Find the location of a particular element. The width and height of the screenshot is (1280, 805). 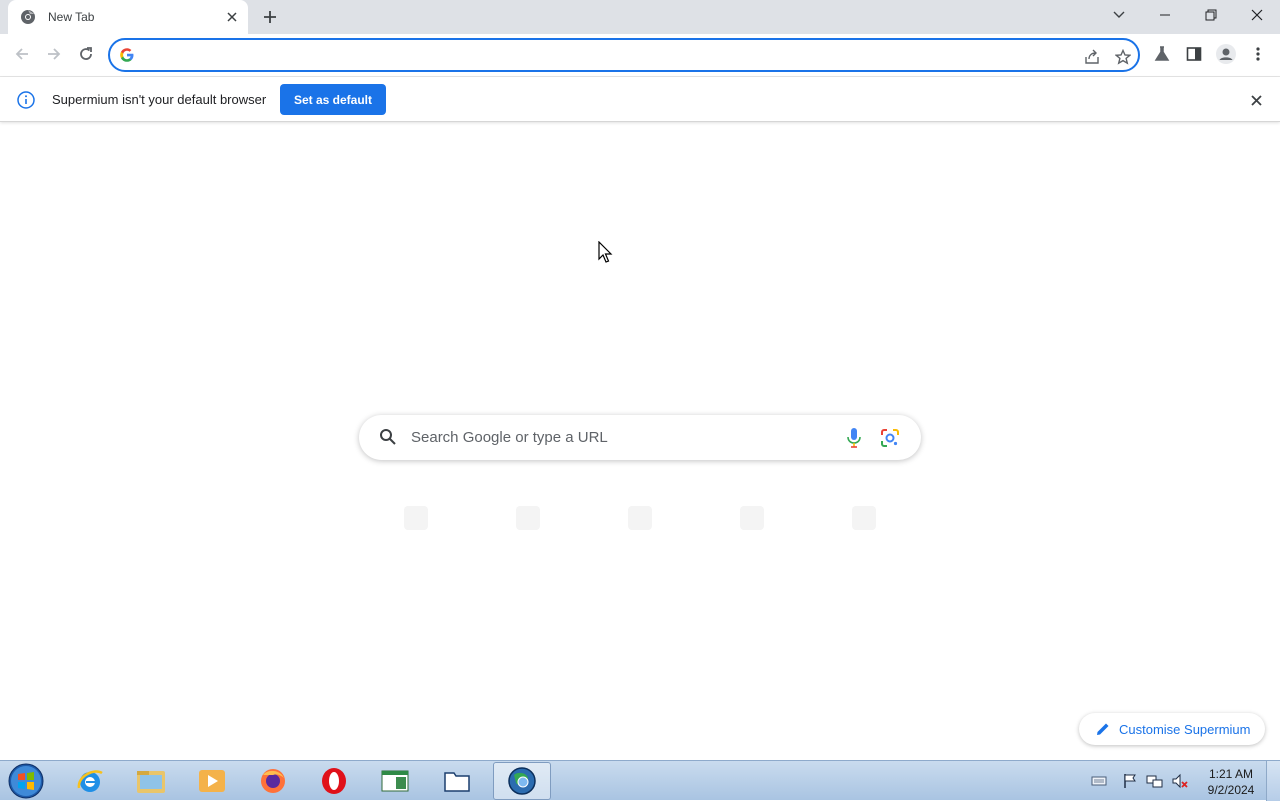

close-window-button is located at coordinates (1257, 15).